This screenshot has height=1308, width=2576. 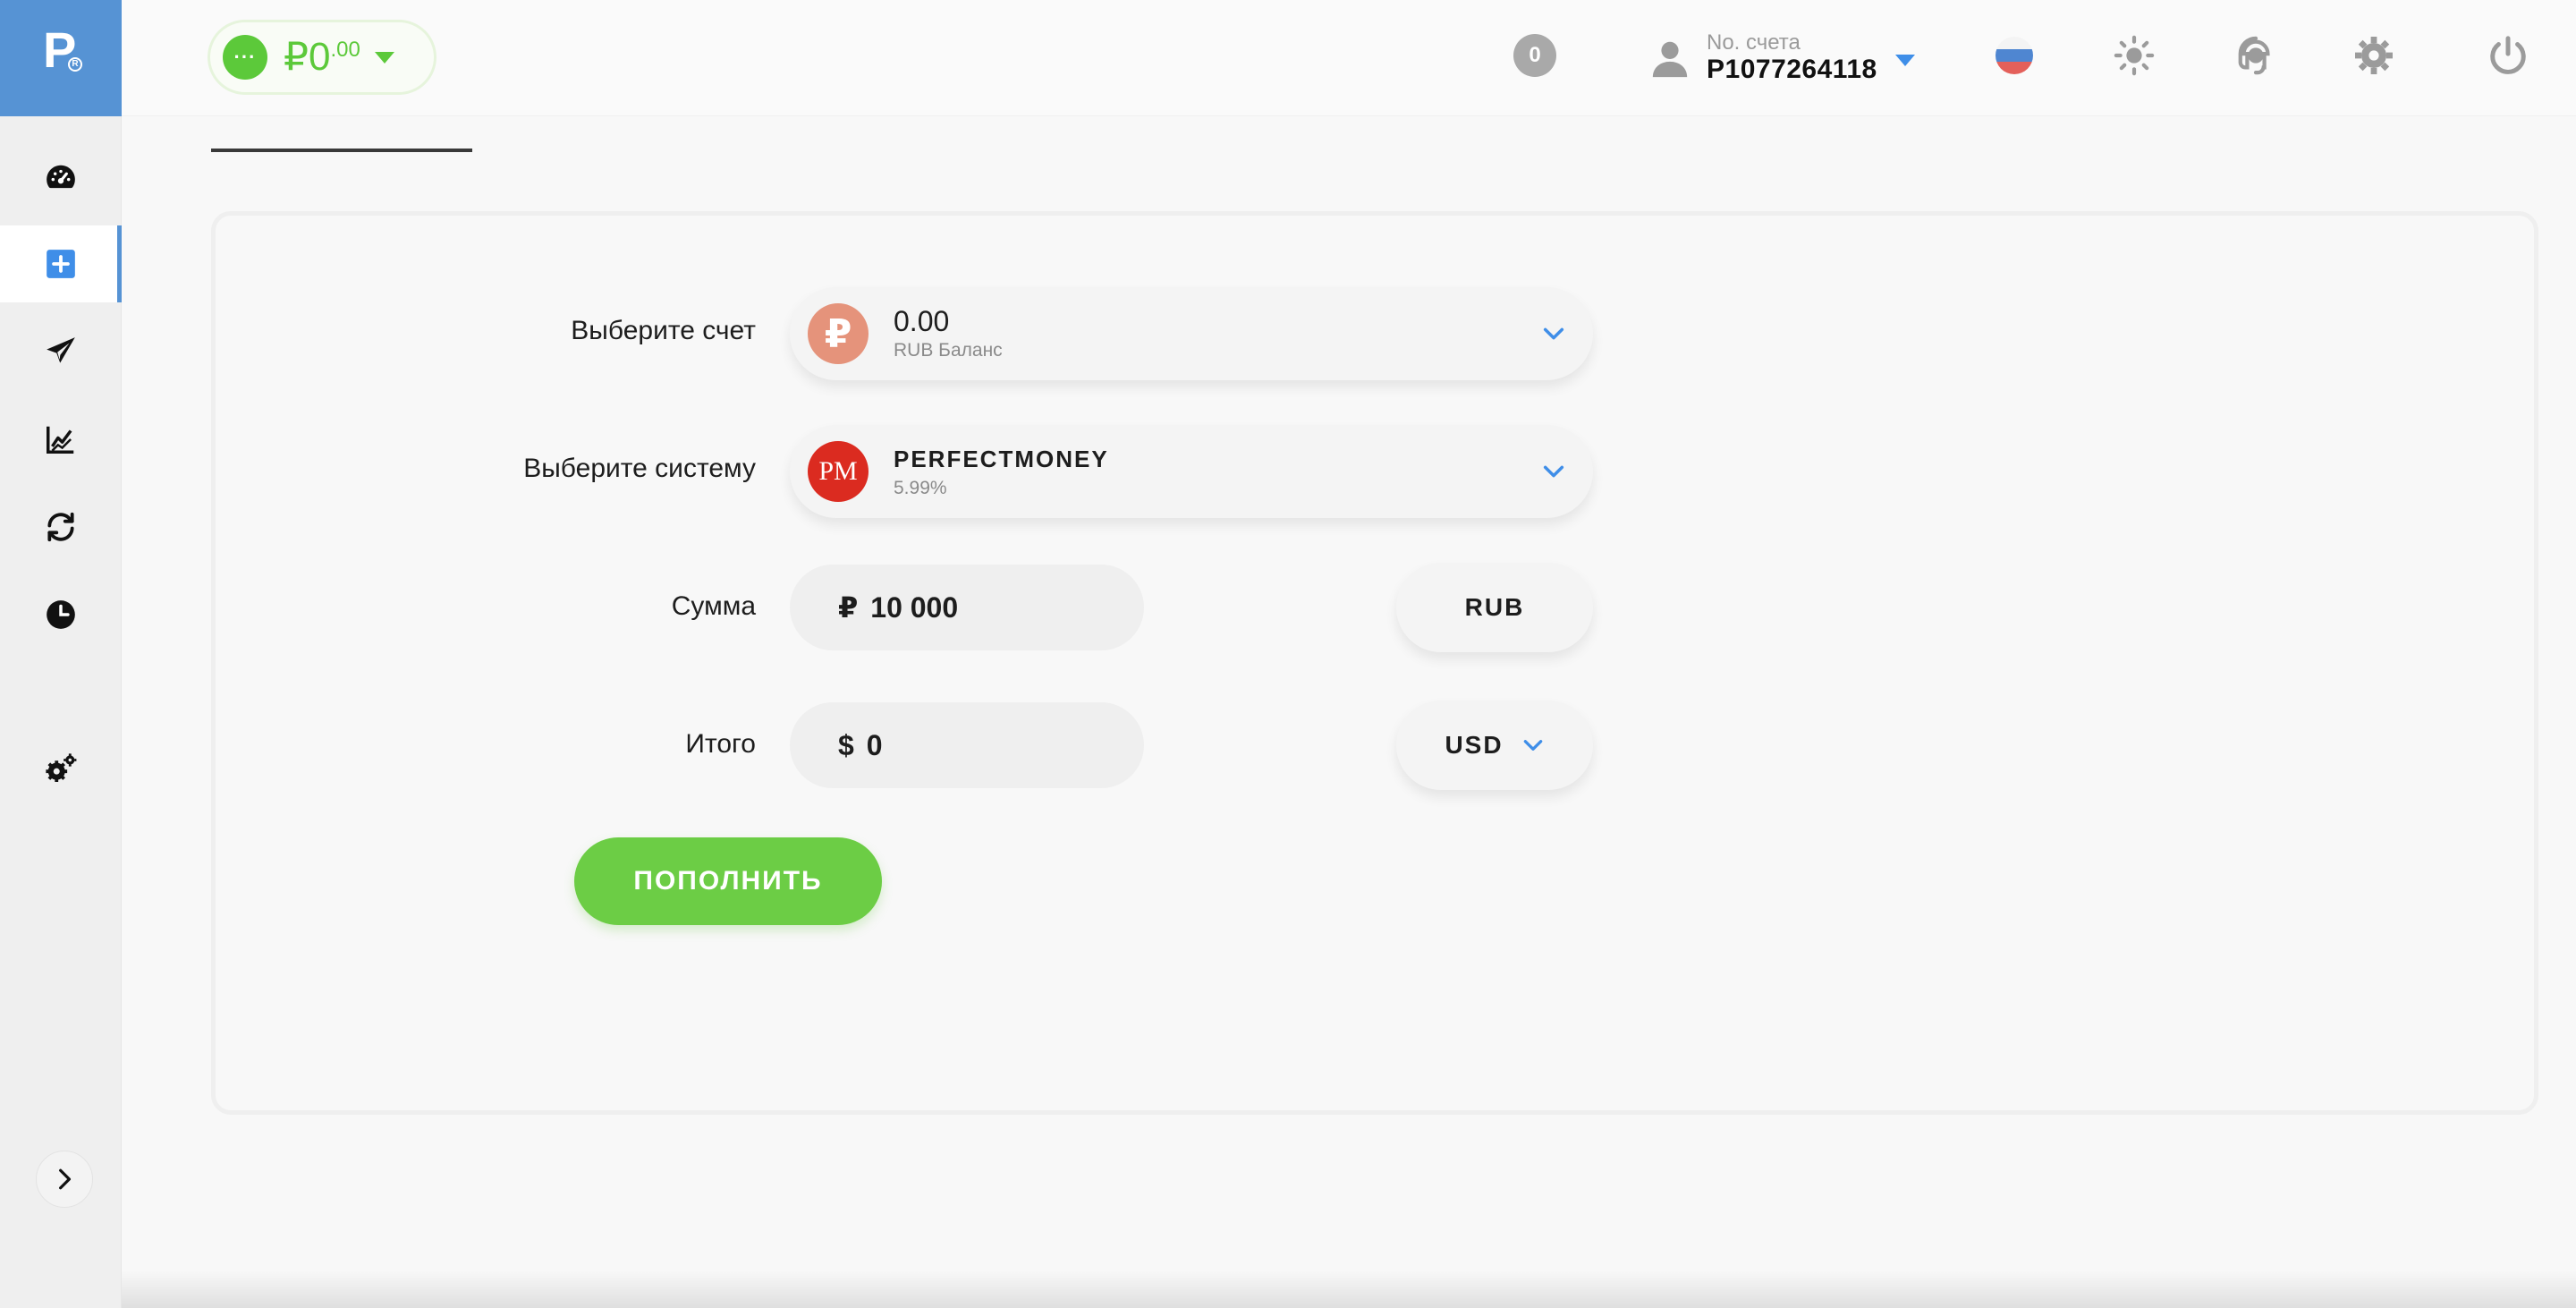 I want to click on language-button, so click(x=2014, y=55).